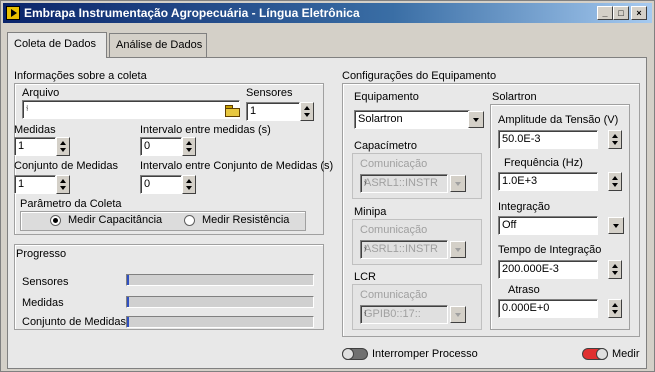  I want to click on radio-resistencia, so click(189, 220).